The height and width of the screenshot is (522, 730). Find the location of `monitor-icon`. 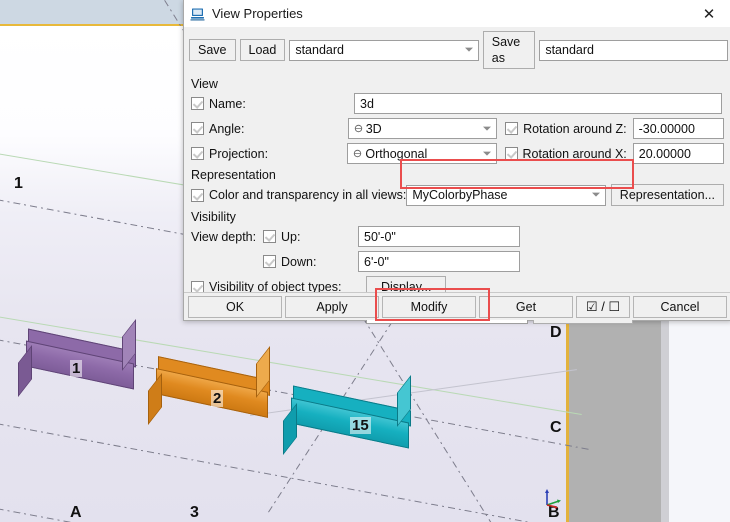

monitor-icon is located at coordinates (197, 14).